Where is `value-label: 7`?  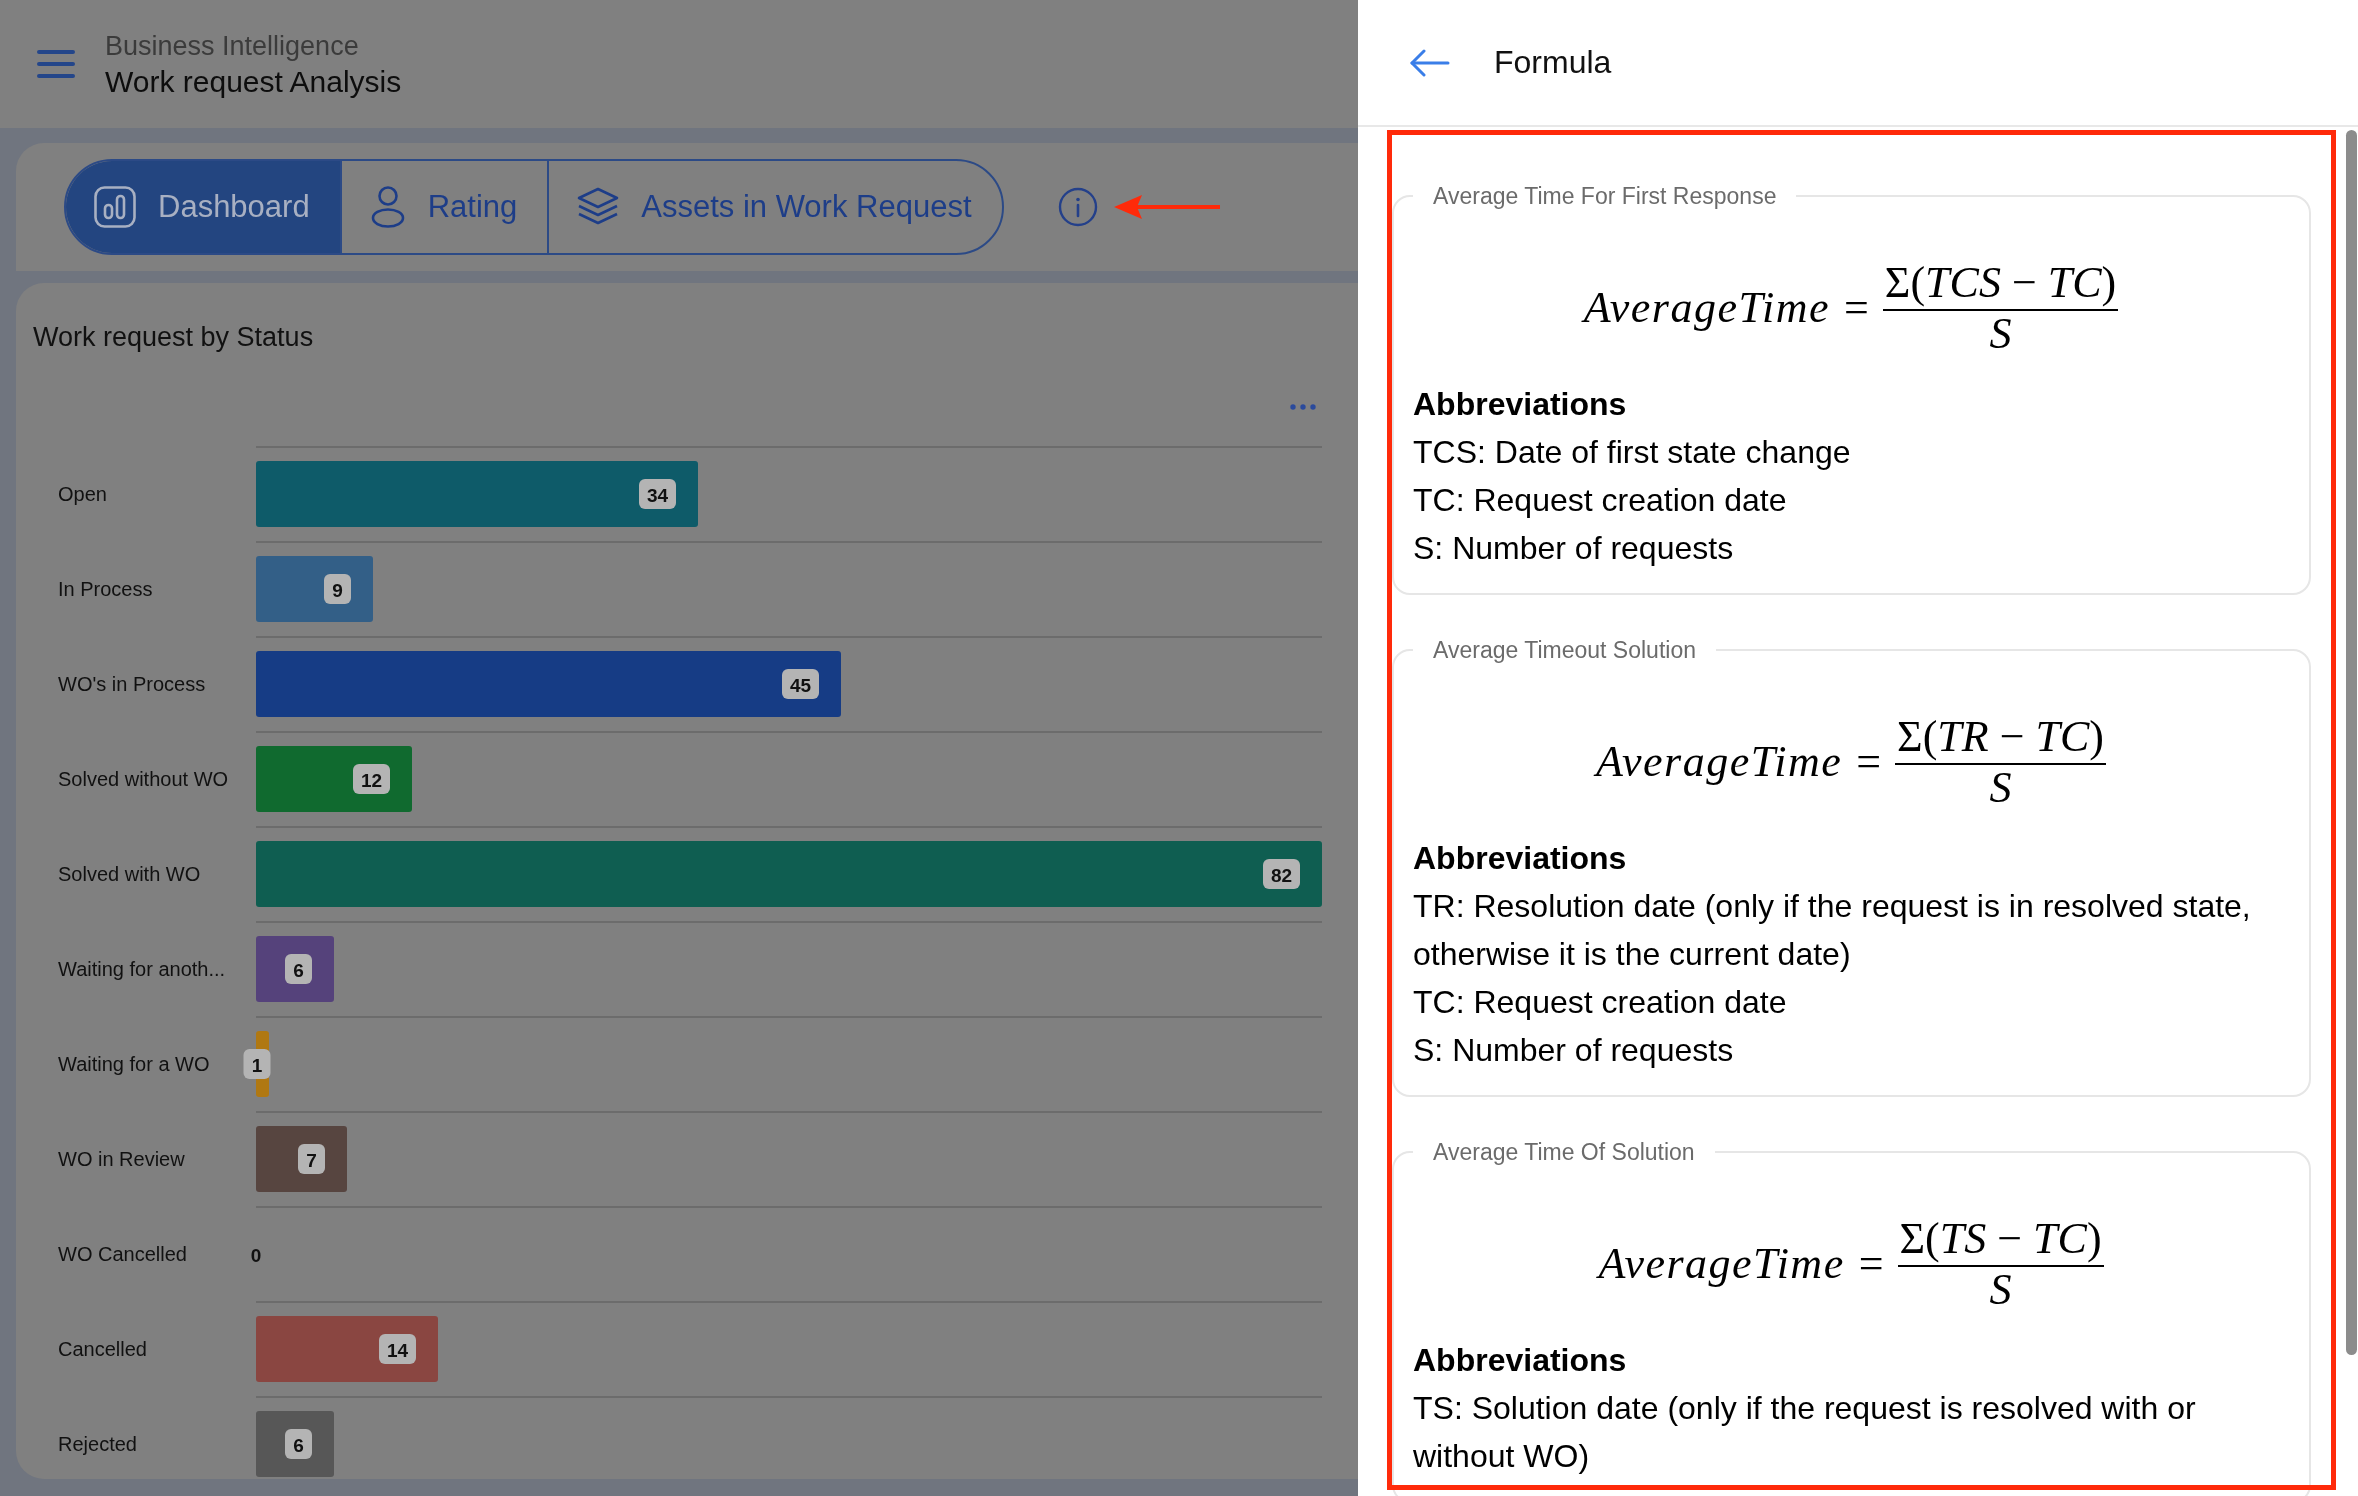 value-label: 7 is located at coordinates (311, 1159).